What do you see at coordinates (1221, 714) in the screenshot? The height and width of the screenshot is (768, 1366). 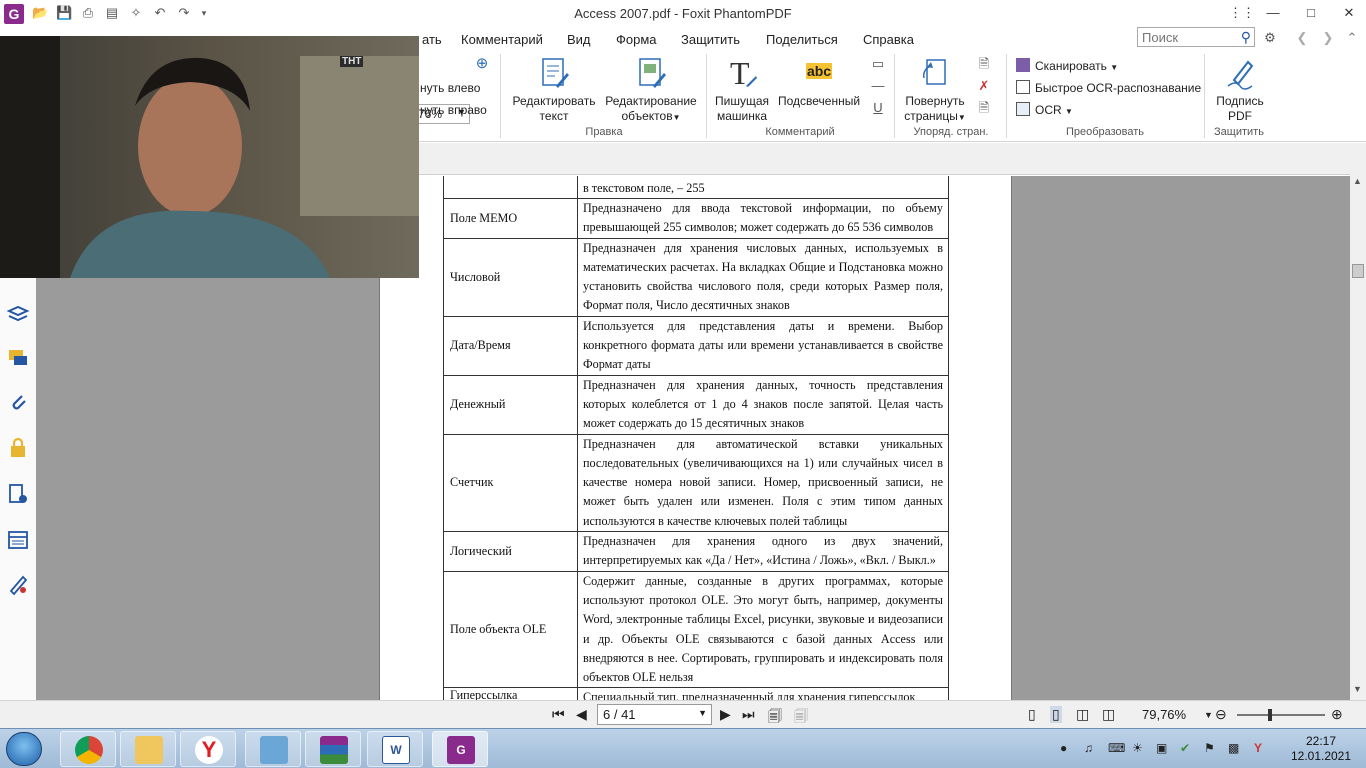 I see `zoom-out-icon: ⊖` at bounding box center [1221, 714].